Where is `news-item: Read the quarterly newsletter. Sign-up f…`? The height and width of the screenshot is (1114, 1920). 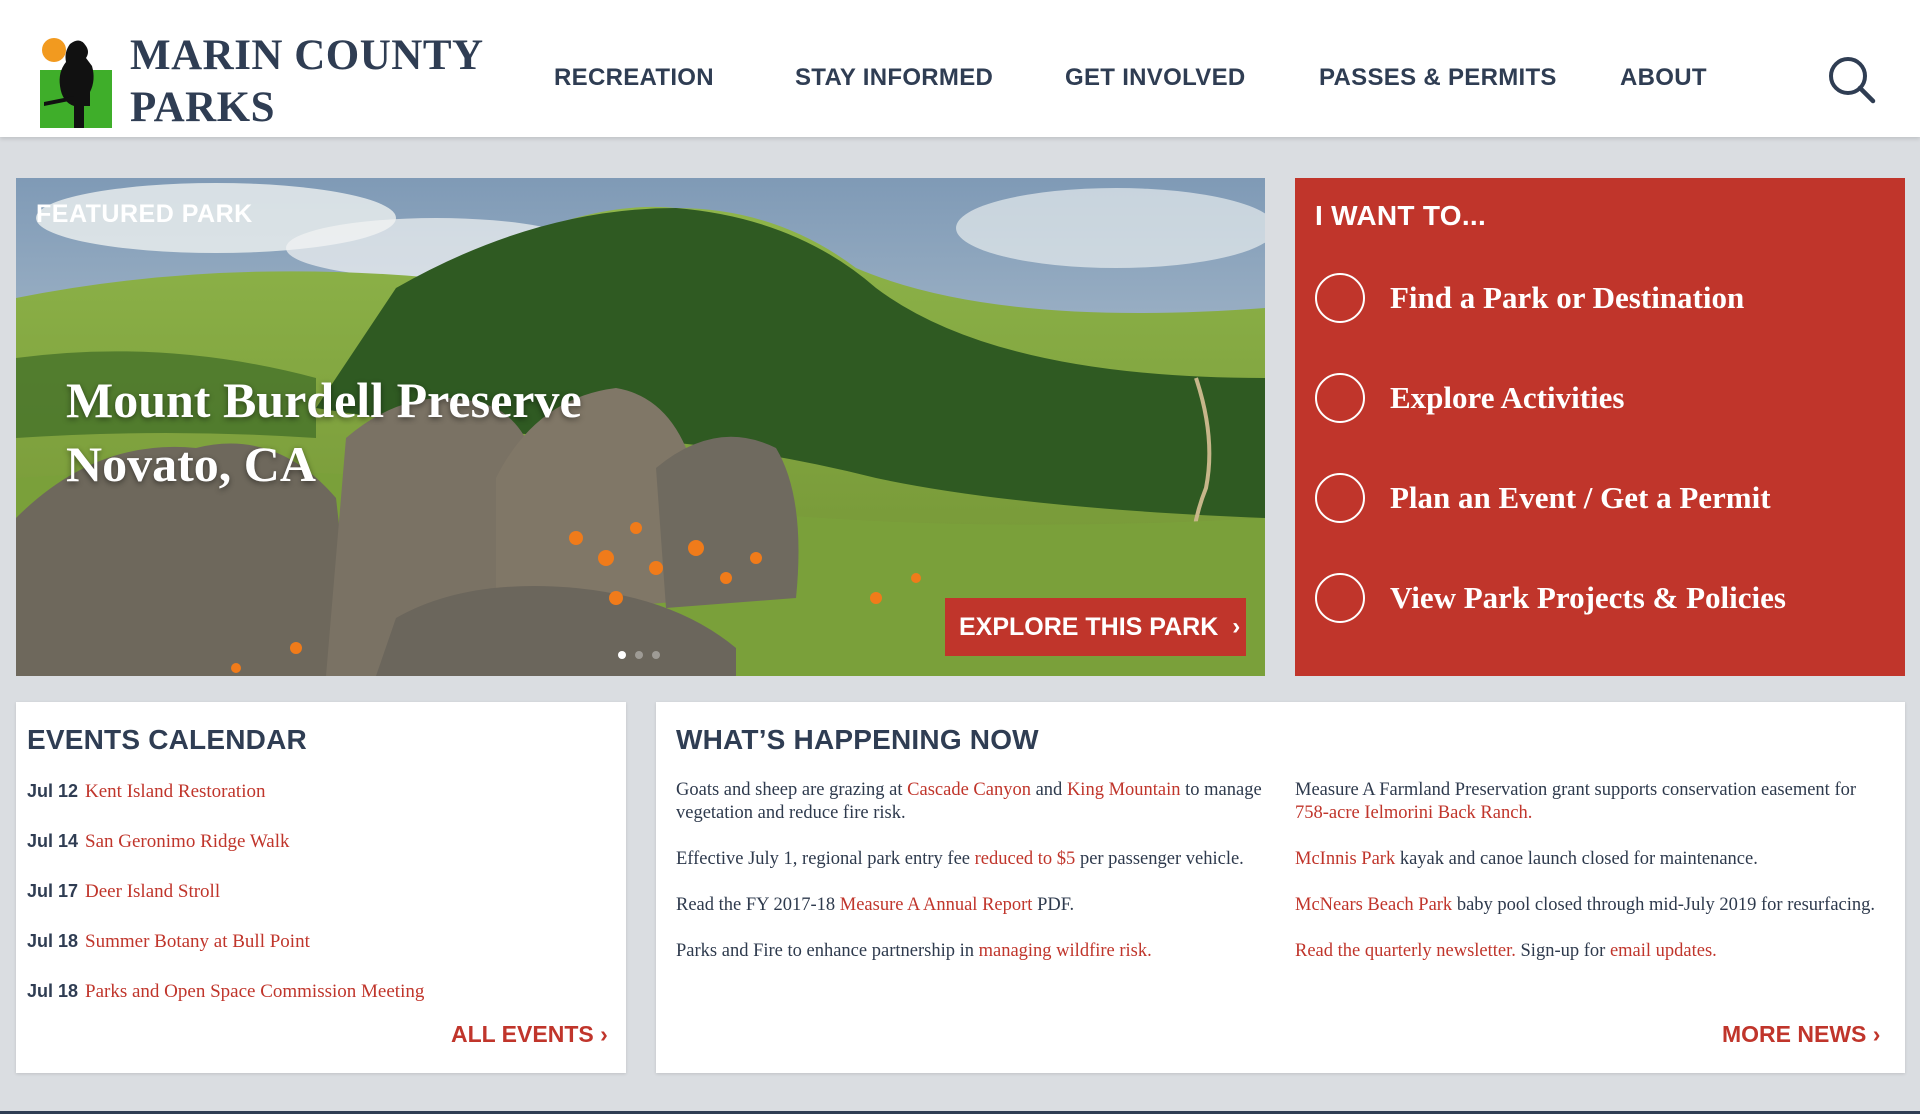
news-item: Read the quarterly newsletter. Sign-up f… is located at coordinates (1590, 951).